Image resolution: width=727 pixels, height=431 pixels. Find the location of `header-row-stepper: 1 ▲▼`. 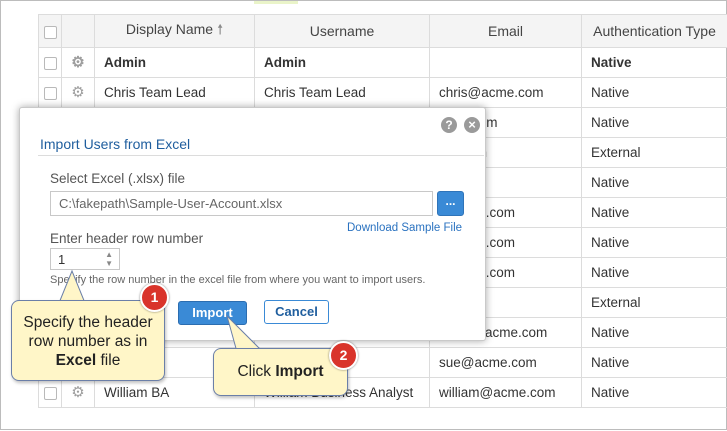

header-row-stepper: 1 ▲▼ is located at coordinates (85, 259).